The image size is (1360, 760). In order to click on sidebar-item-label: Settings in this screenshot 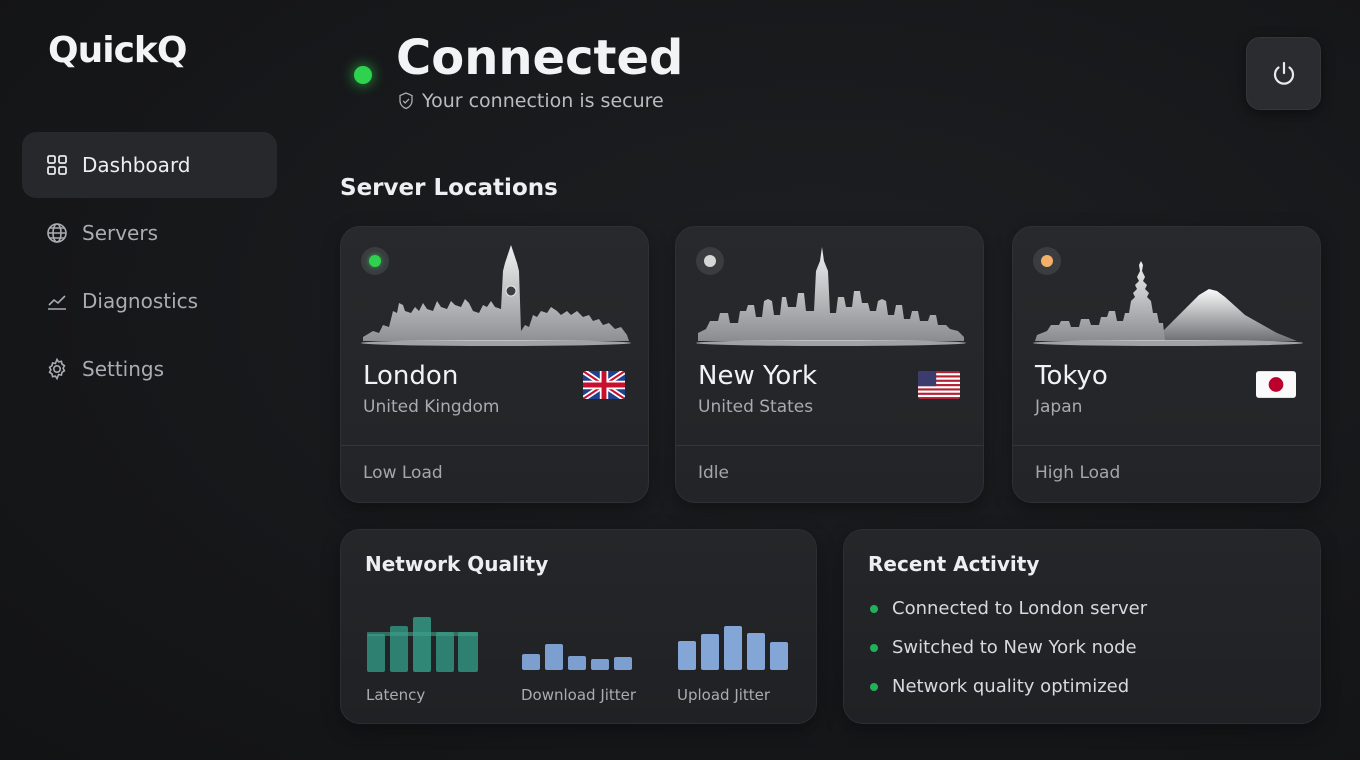, I will do `click(123, 369)`.